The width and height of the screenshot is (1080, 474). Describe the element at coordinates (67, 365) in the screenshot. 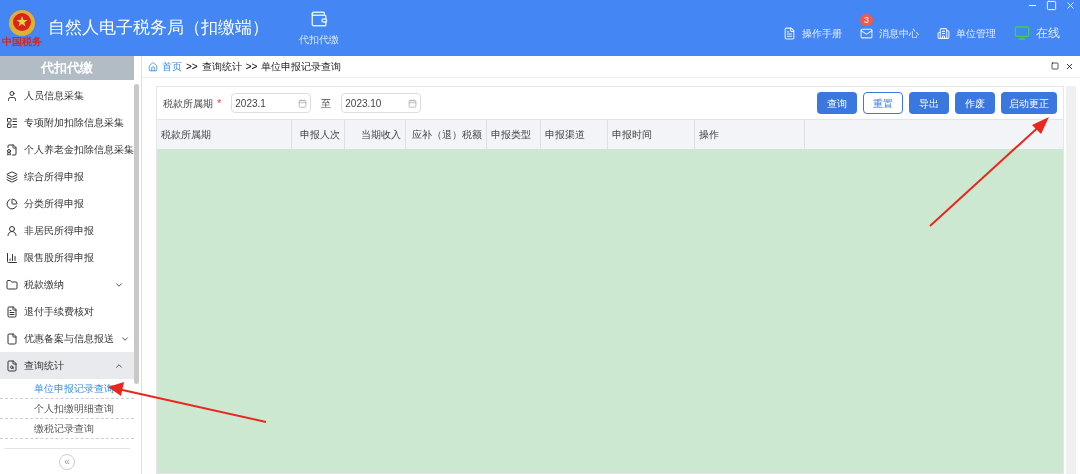

I see `sidebar-item: 查询统计` at that location.